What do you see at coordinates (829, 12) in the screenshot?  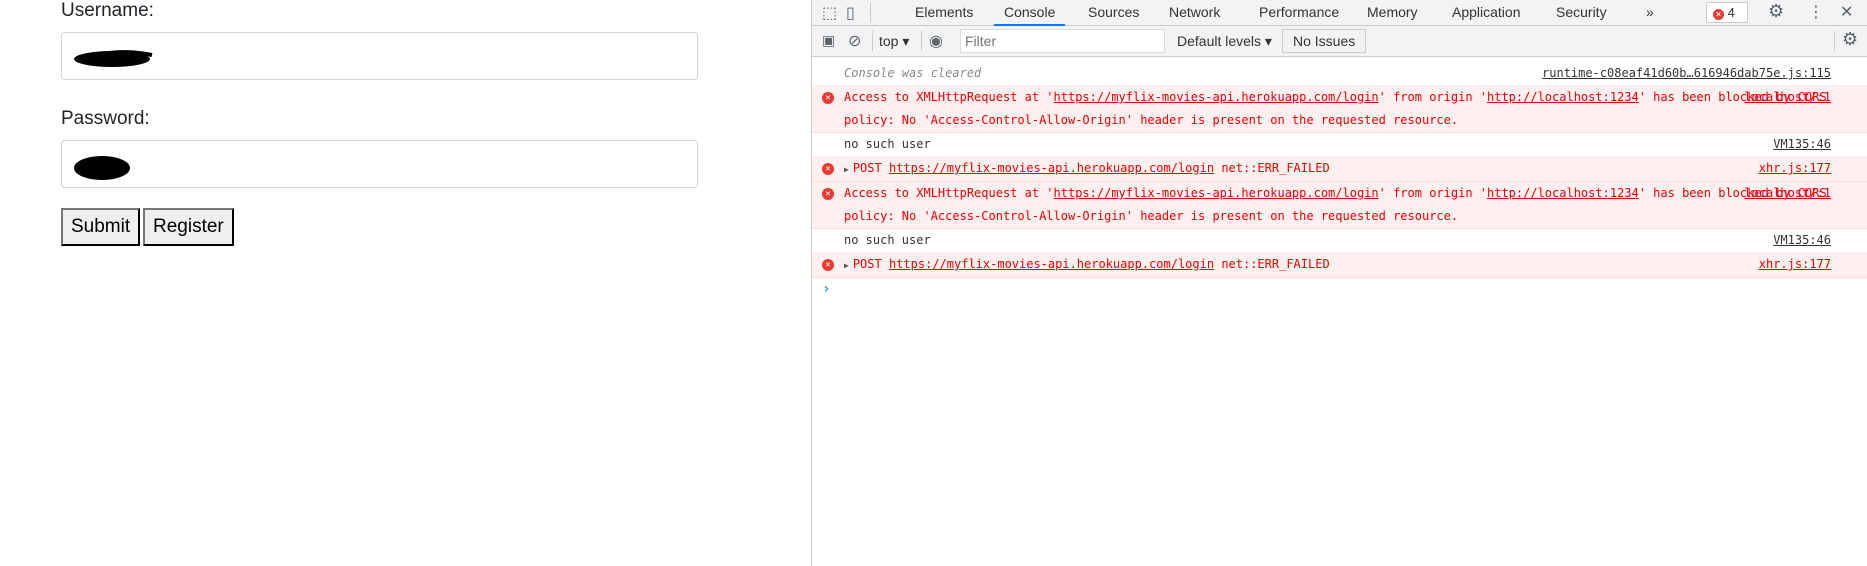 I see `inspect-element-icon: ⬚` at bounding box center [829, 12].